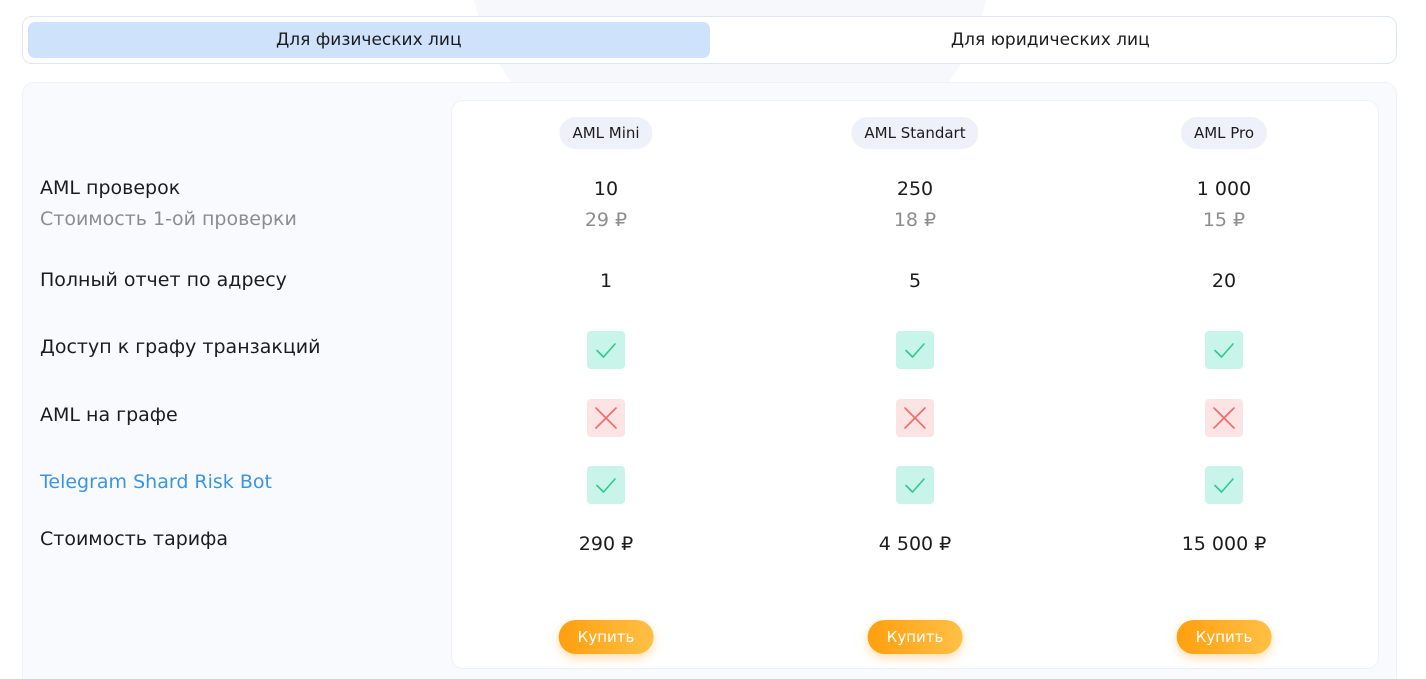 This screenshot has height=679, width=1426. Describe the element at coordinates (168, 219) in the screenshot. I see `feature-label-check-cost: Стоимость 1-ой проверки` at that location.